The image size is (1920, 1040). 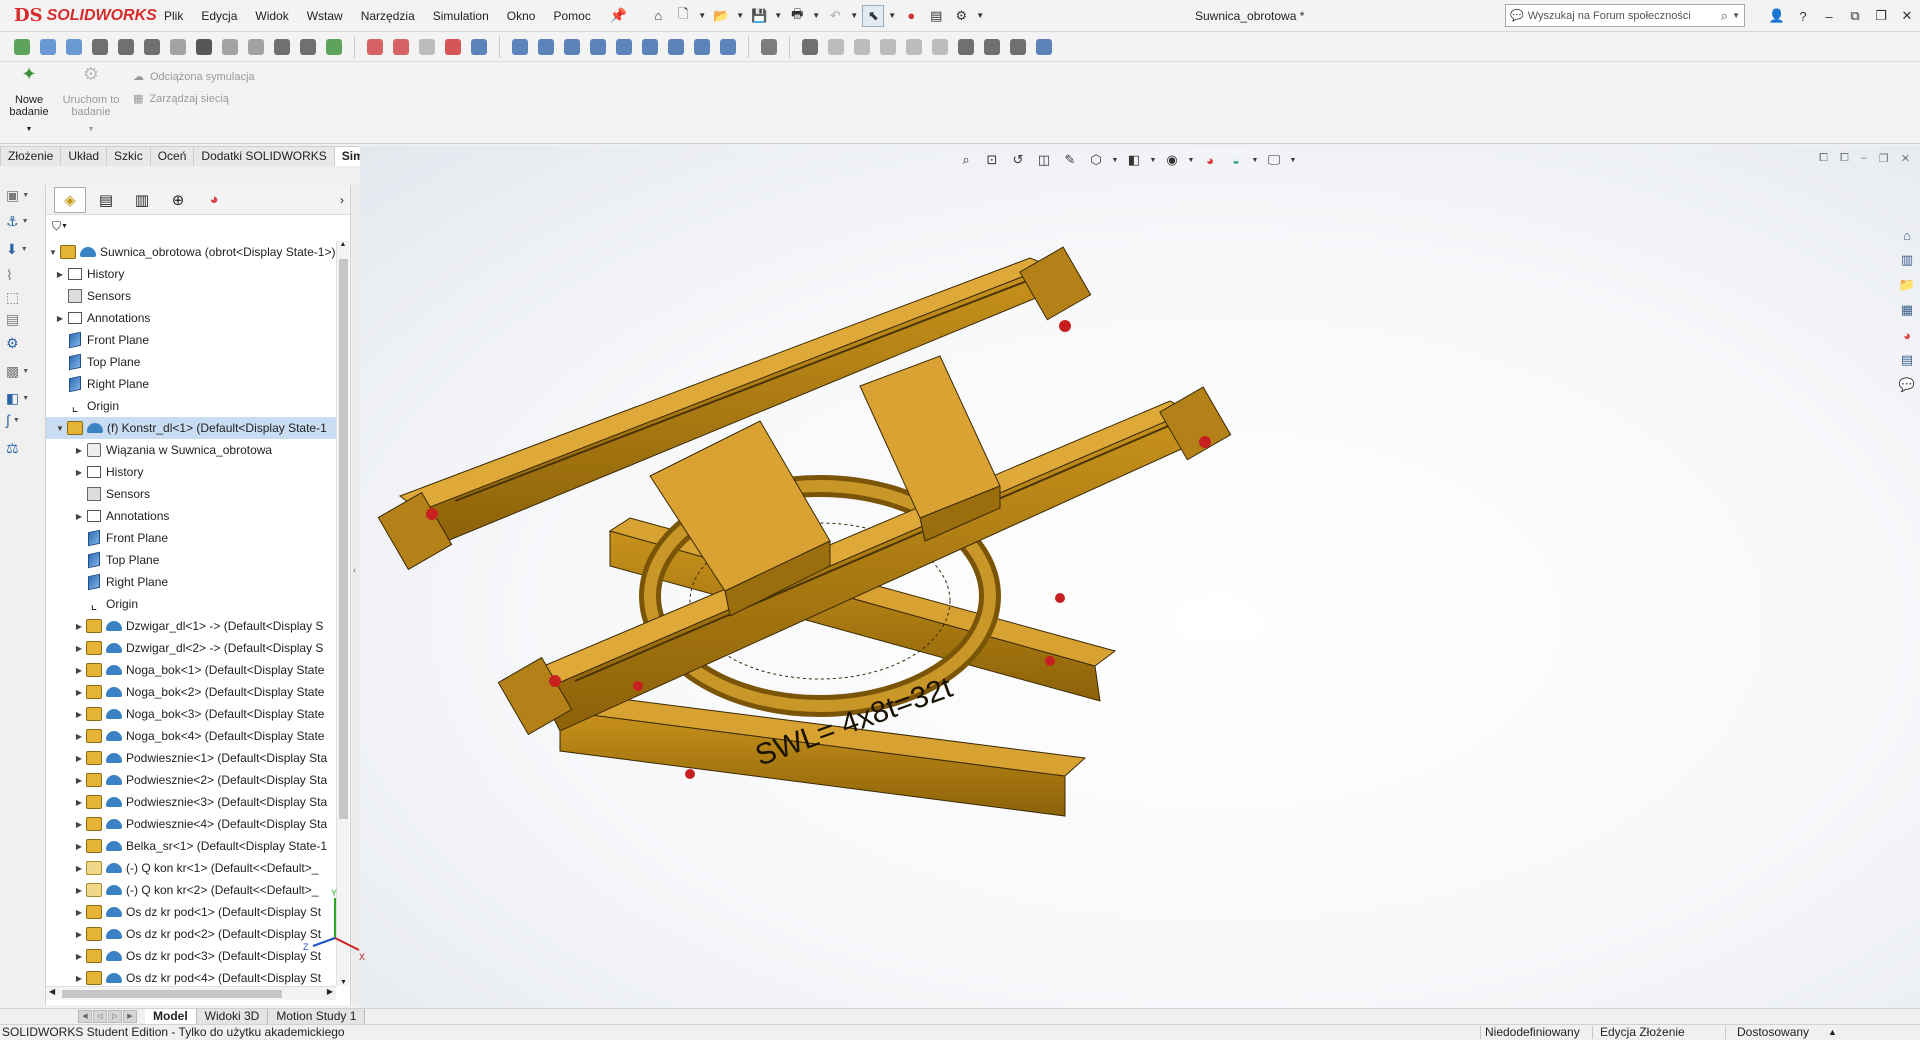 What do you see at coordinates (84, 156) in the screenshot?
I see `cmd-tab-1: Układ` at bounding box center [84, 156].